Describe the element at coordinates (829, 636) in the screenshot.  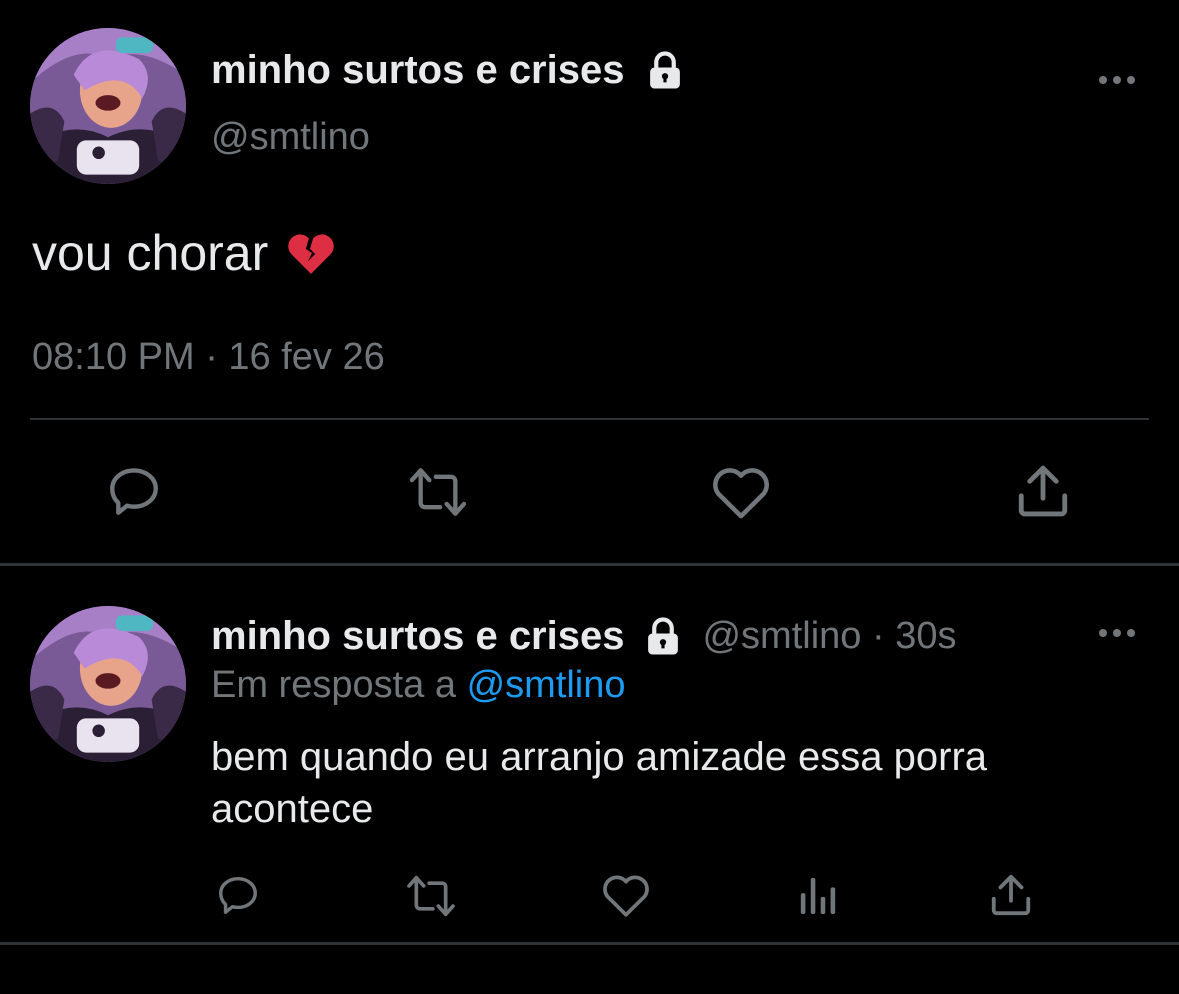
I see `handle-and-time: @smtlino · 30s` at that location.